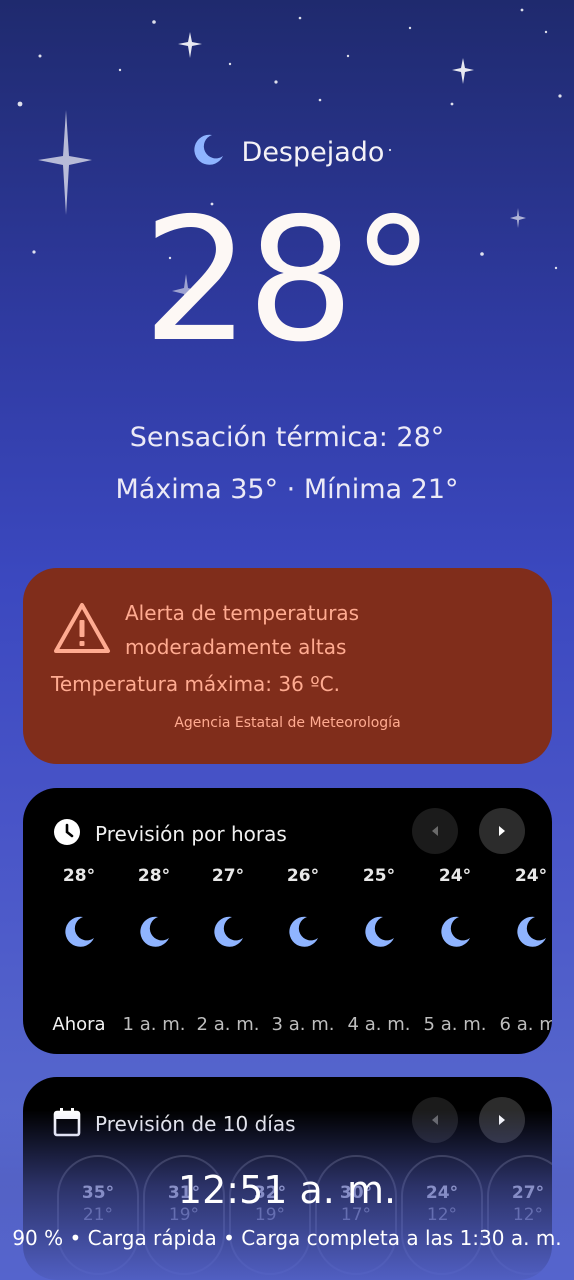  What do you see at coordinates (191, 834) in the screenshot?
I see `hourly-title: Previsión por horas` at bounding box center [191, 834].